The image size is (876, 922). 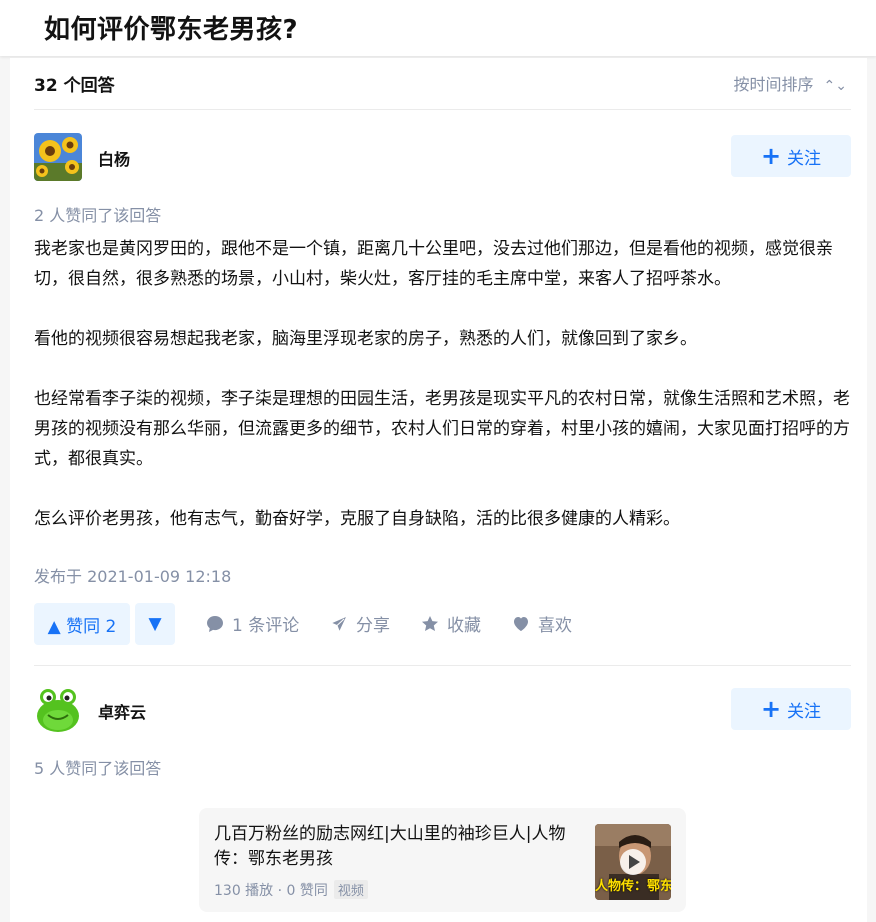 What do you see at coordinates (555, 626) in the screenshot?
I see `like-label: 喜欢` at bounding box center [555, 626].